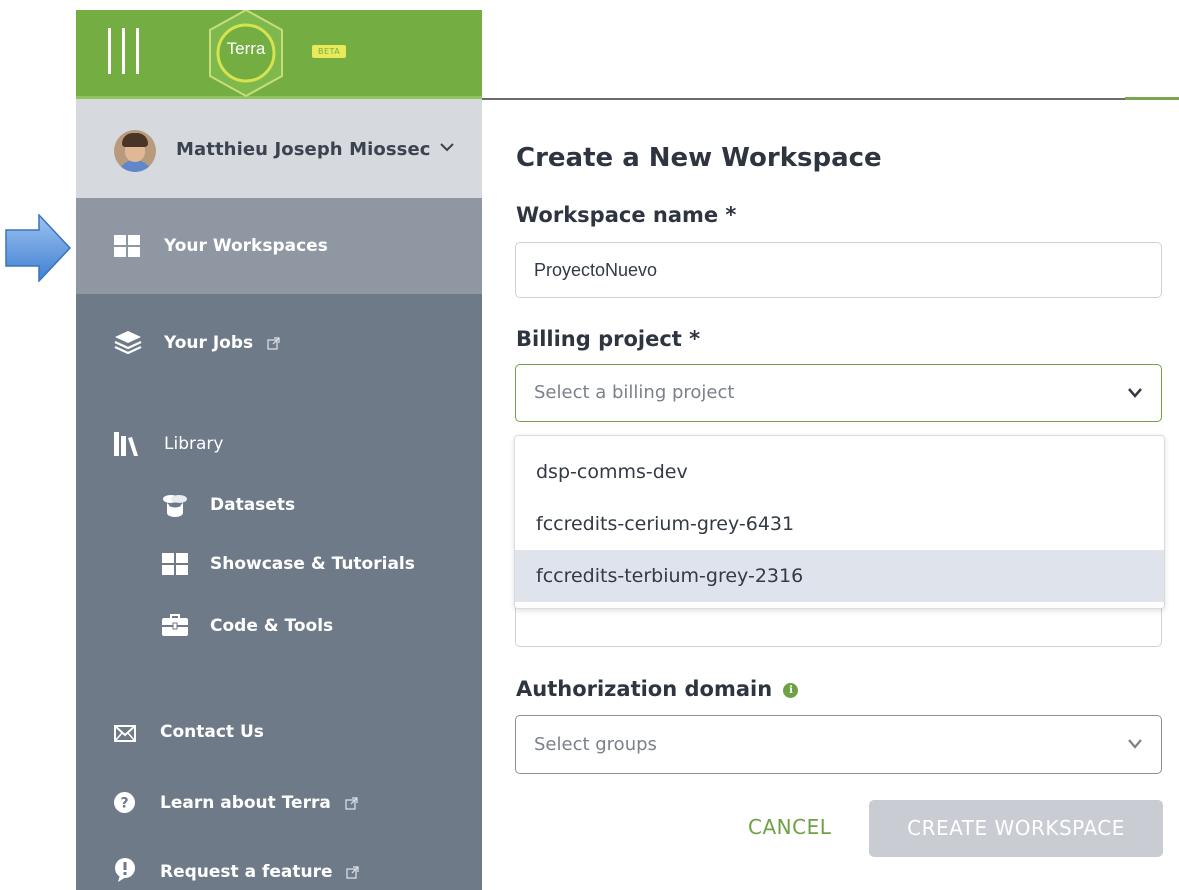 The width and height of the screenshot is (1179, 890). Describe the element at coordinates (253, 505) in the screenshot. I see `sidebar-item-label: Datasets` at that location.